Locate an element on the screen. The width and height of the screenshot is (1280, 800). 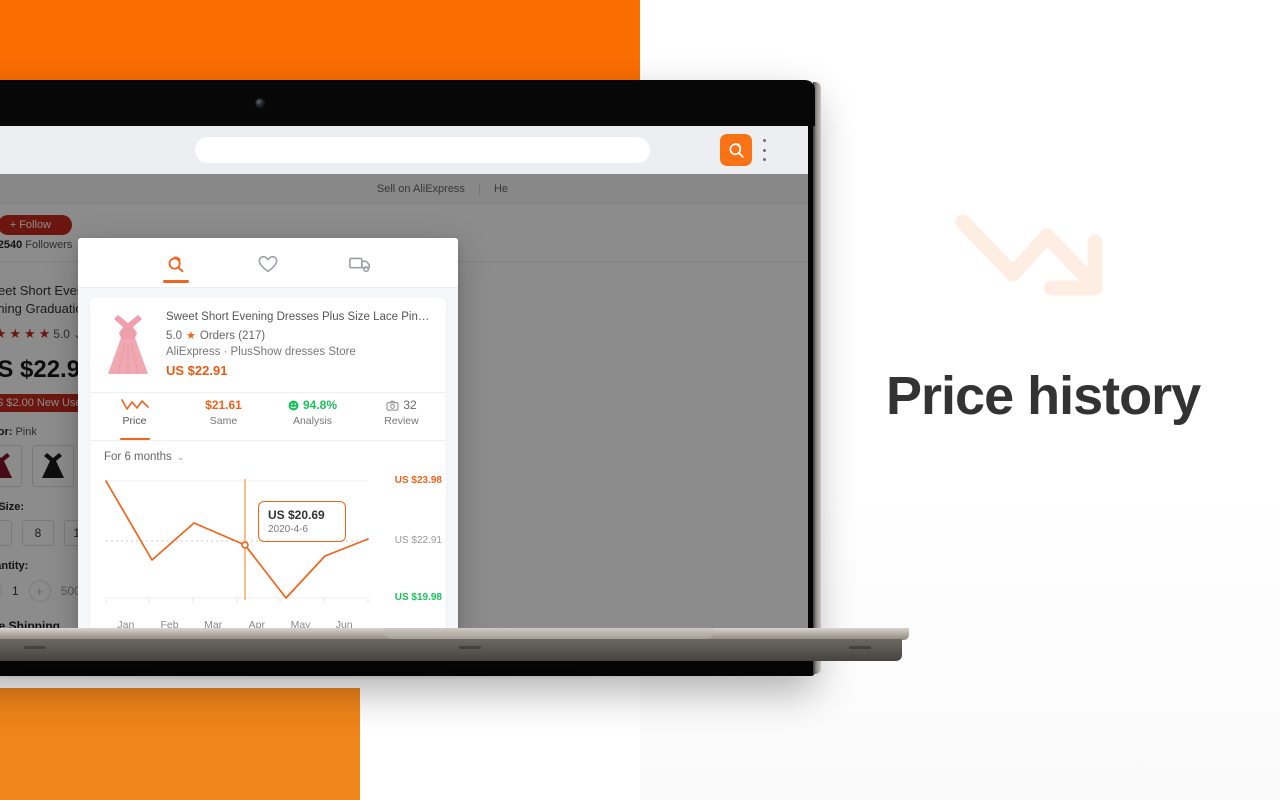
chart-tooltip: US $20.69 2020-4-6 is located at coordinates (302, 521).